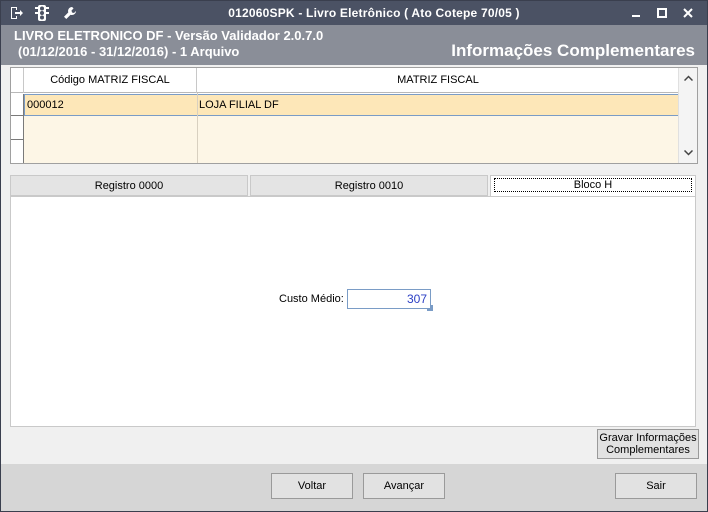  What do you see at coordinates (129, 51) in the screenshot?
I see `period-info: (01/12/2016 - 31/12/2016) - 1 Arquivo` at bounding box center [129, 51].